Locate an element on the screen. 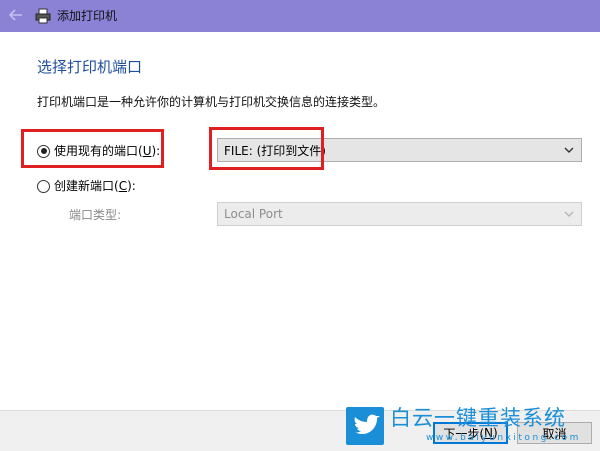 The image size is (600, 451). page-description: 打印机端口是一种允许你的计算机与打印机交换信息的连接类型。 is located at coordinates (211, 102).